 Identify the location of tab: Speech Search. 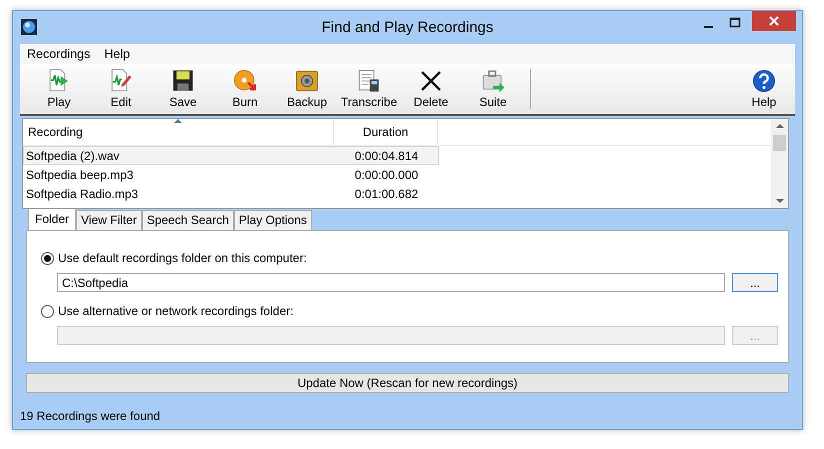
(188, 220).